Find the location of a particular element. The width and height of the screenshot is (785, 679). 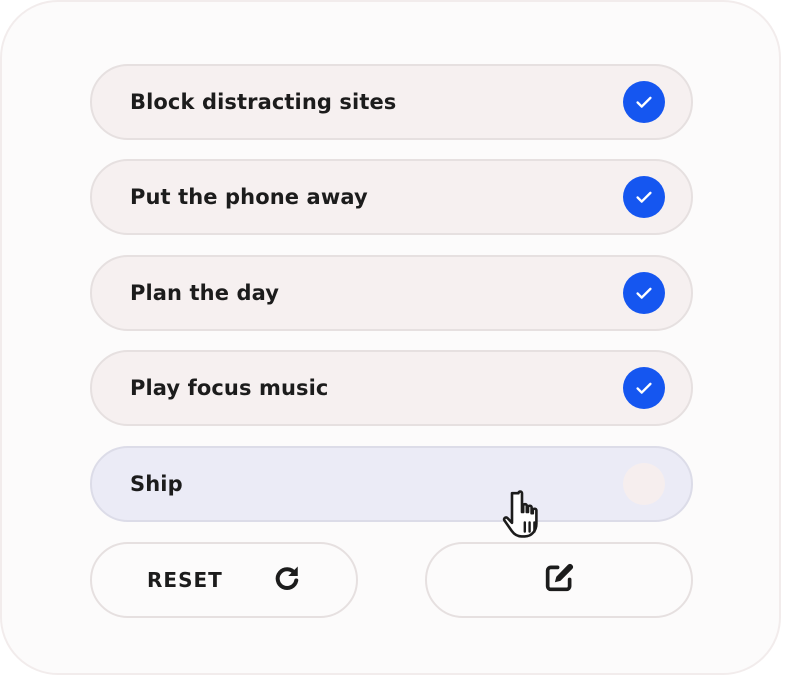

task-item-ship: Ship is located at coordinates (391, 484).